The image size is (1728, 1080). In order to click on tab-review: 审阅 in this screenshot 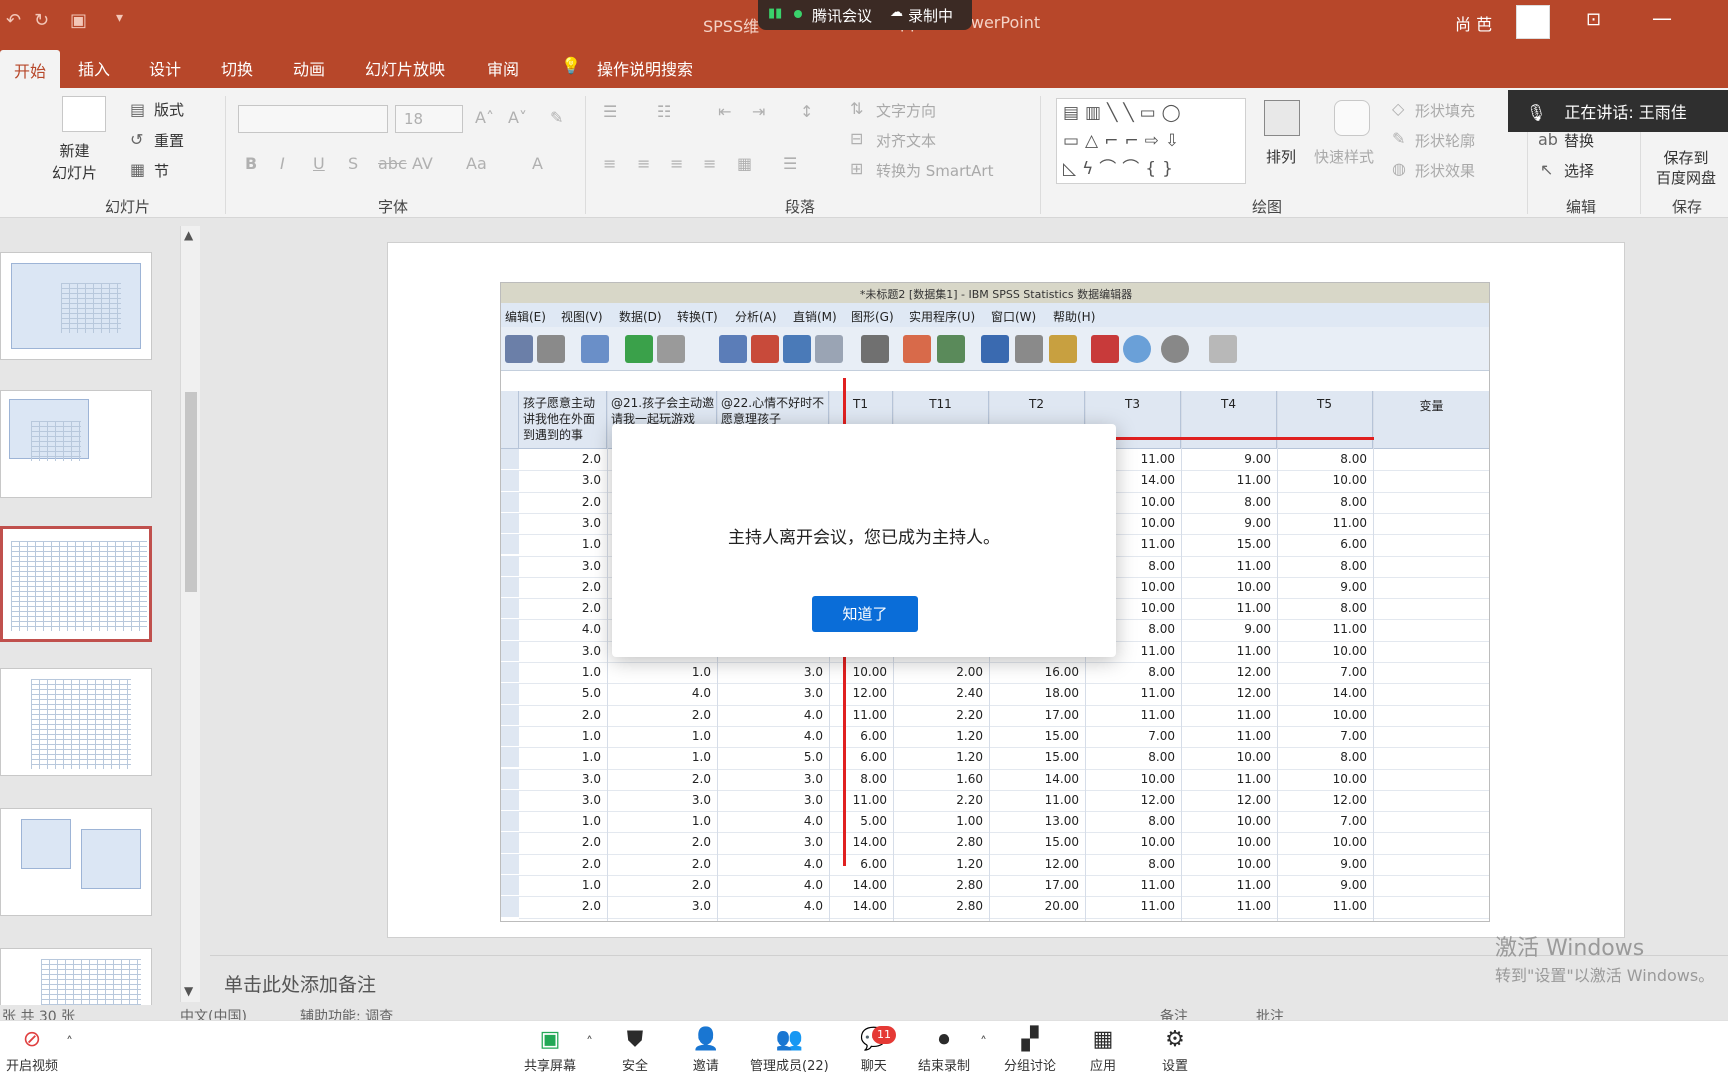, I will do `click(503, 68)`.